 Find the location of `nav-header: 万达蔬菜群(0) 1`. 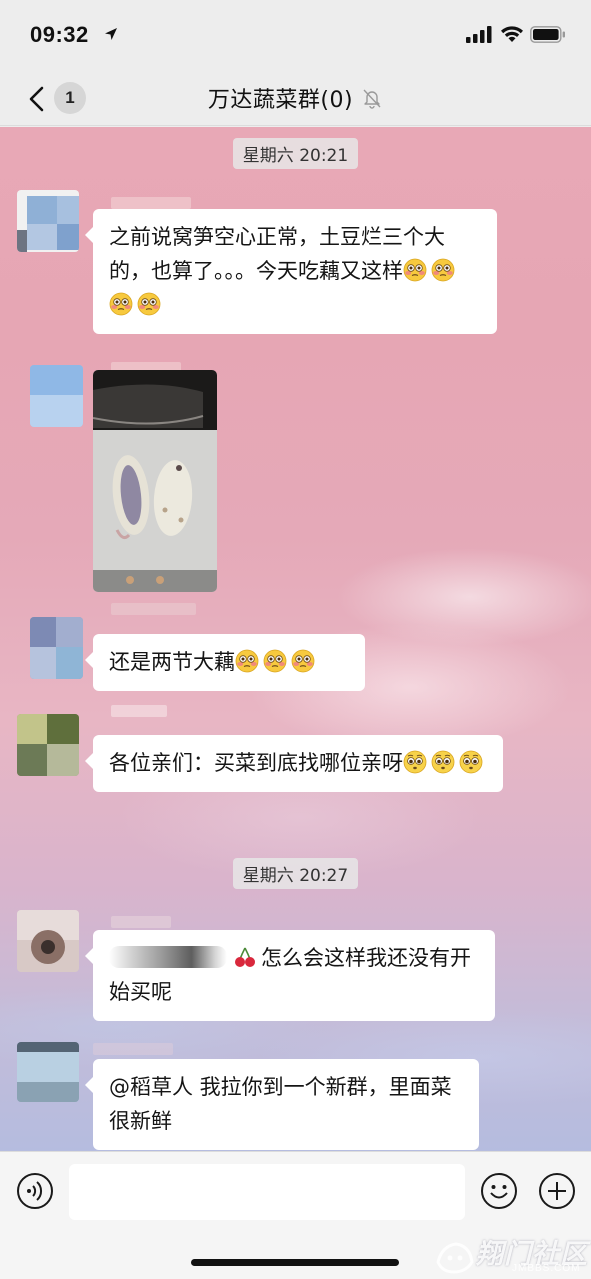

nav-header: 万达蔬菜群(0) 1 is located at coordinates (295, 98).